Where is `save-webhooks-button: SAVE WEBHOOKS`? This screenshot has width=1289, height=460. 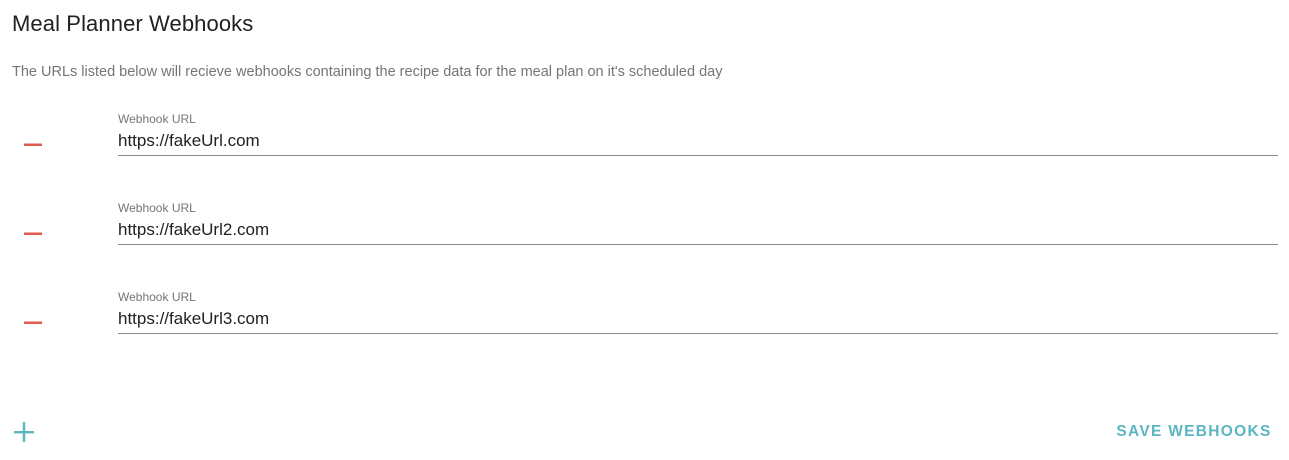
save-webhooks-button: SAVE WEBHOOKS is located at coordinates (1194, 432).